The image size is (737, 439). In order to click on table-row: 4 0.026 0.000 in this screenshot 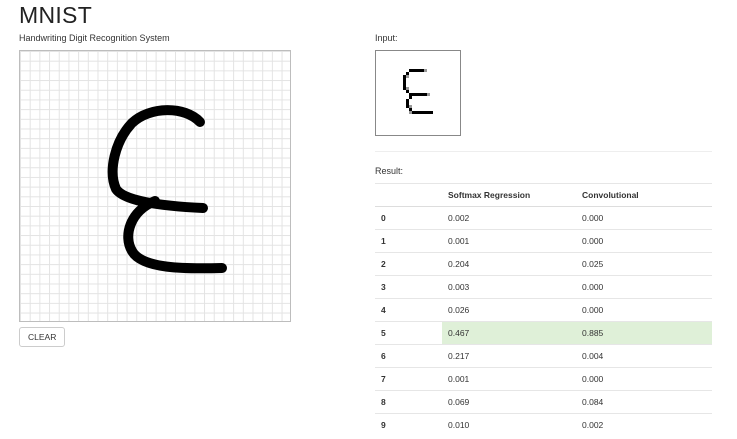, I will do `click(543, 310)`.